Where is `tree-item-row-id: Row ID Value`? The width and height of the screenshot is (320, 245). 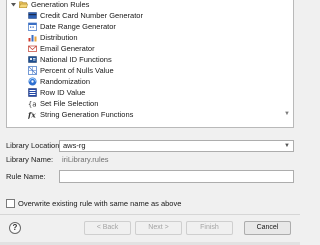 tree-item-row-id: Row ID Value is located at coordinates (56, 92).